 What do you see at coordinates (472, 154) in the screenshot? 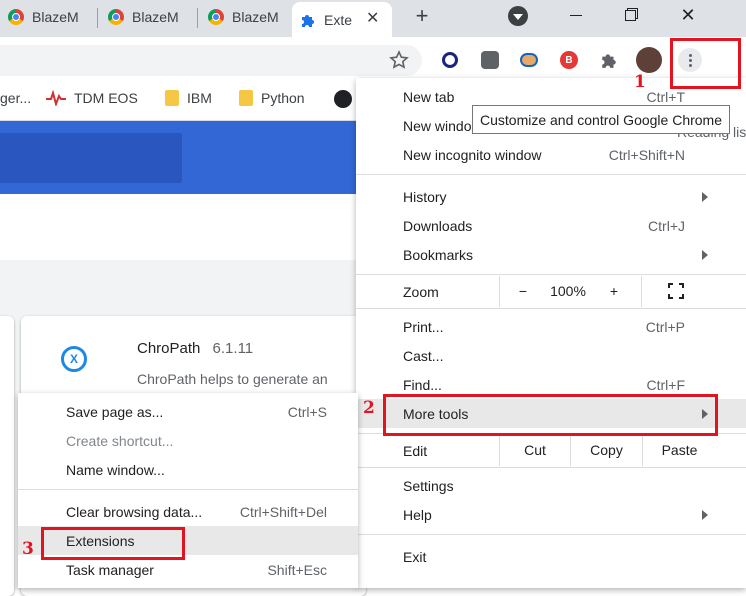
I see `menu-label: New incognito window` at bounding box center [472, 154].